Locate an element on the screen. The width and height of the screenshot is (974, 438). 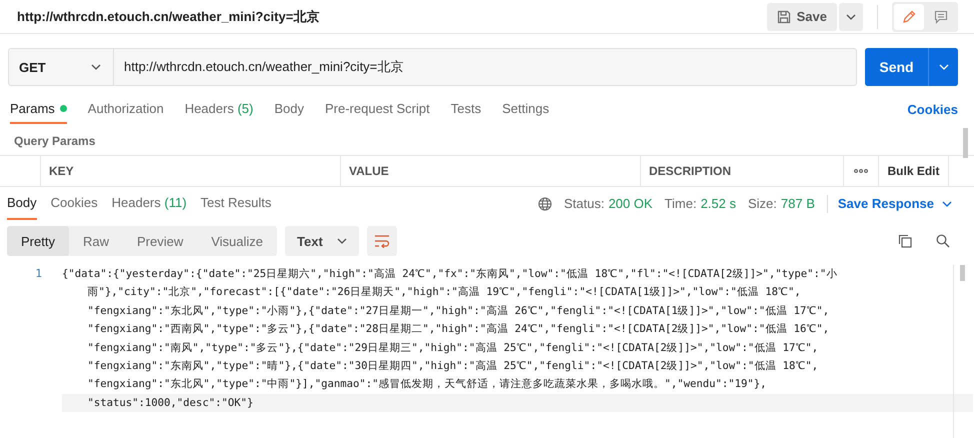
column-header: DESCRIPTION is located at coordinates (742, 171).